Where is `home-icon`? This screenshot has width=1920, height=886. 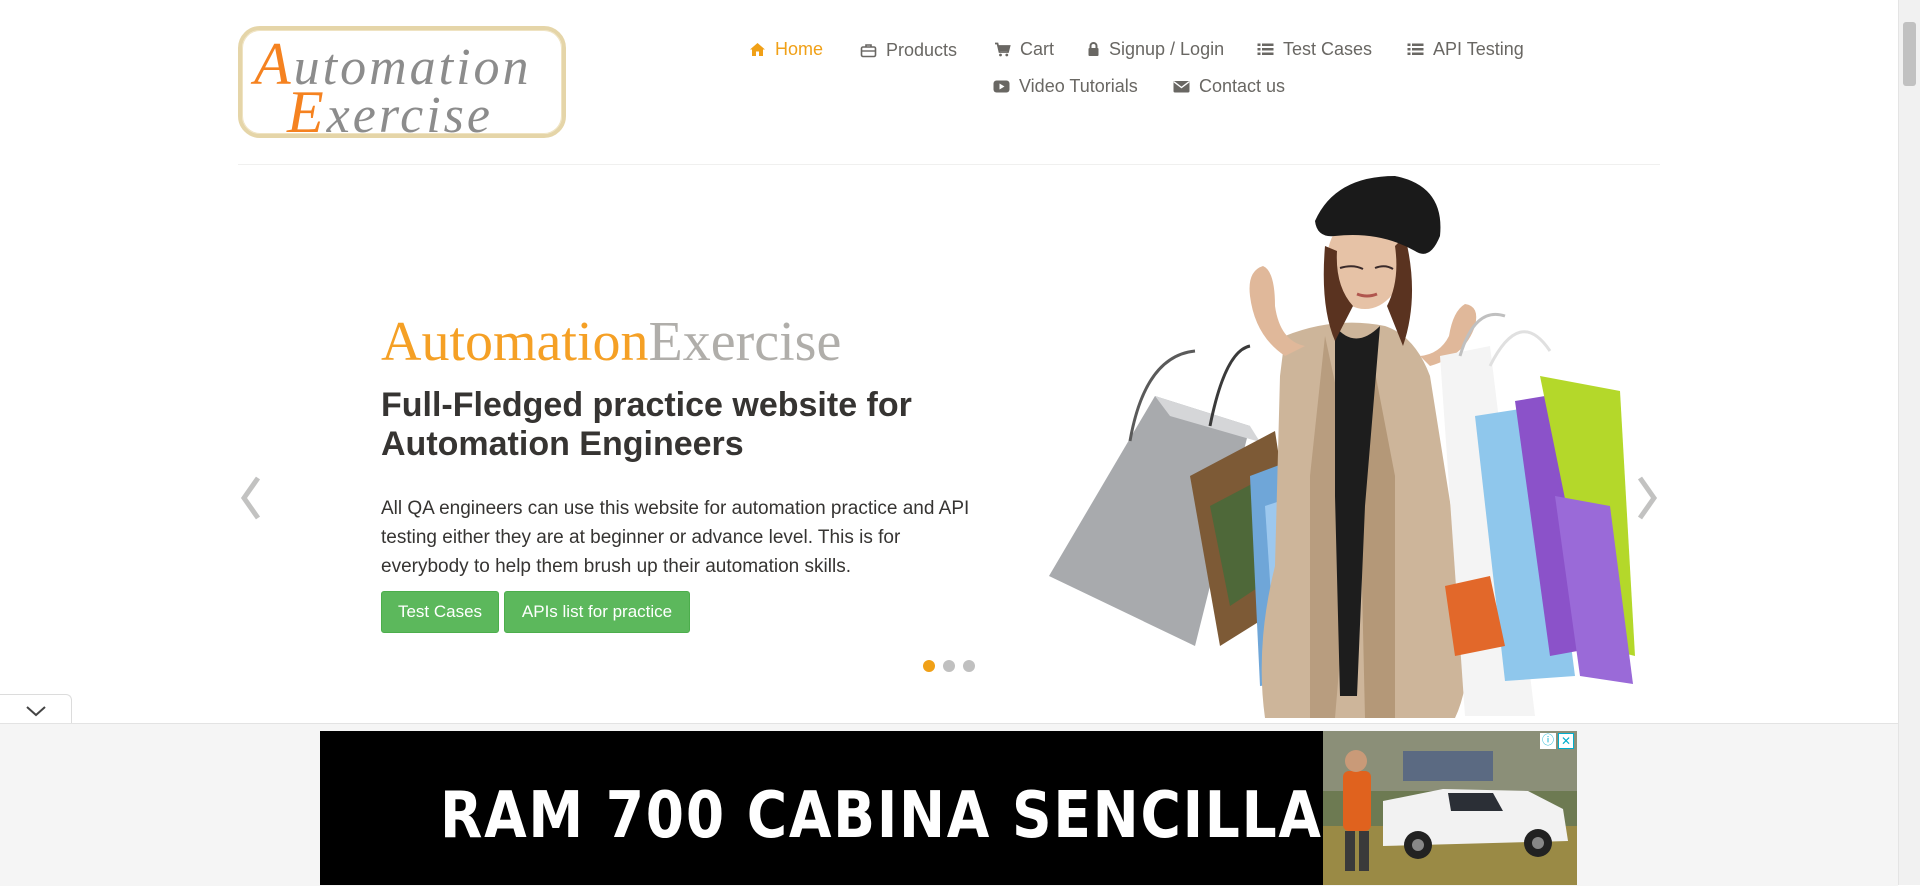
home-icon is located at coordinates (757, 49).